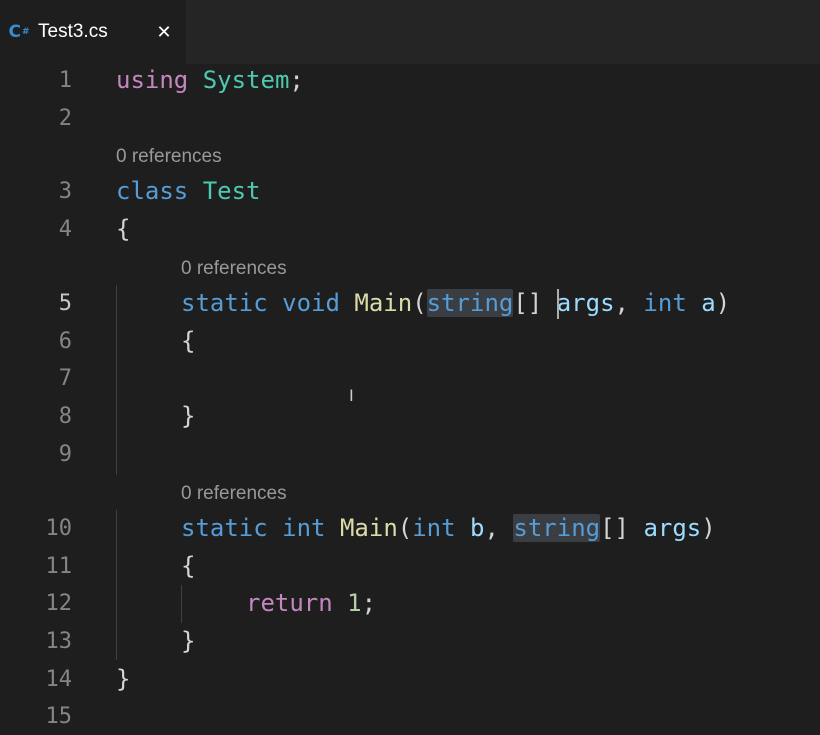 The image size is (820, 735). What do you see at coordinates (351, 395) in the screenshot?
I see `text-cursor-icon: I` at bounding box center [351, 395].